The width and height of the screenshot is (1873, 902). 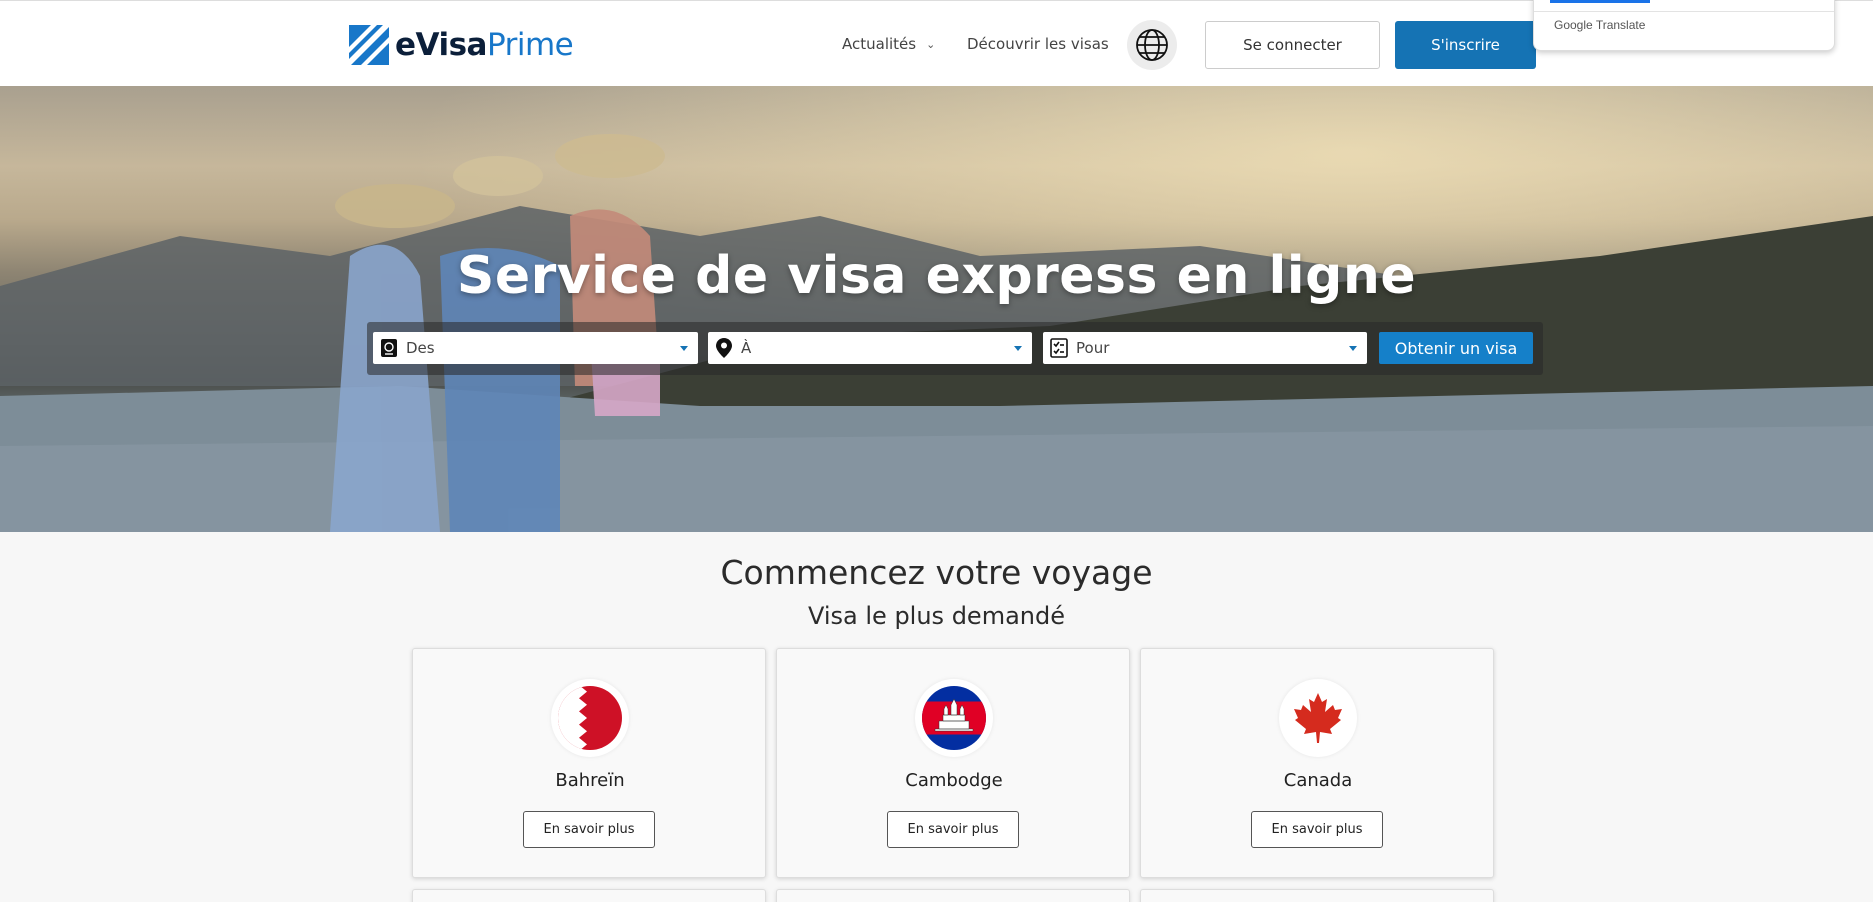 What do you see at coordinates (936, 616) in the screenshot?
I see `section-subtitle: Visa le plus demandé` at bounding box center [936, 616].